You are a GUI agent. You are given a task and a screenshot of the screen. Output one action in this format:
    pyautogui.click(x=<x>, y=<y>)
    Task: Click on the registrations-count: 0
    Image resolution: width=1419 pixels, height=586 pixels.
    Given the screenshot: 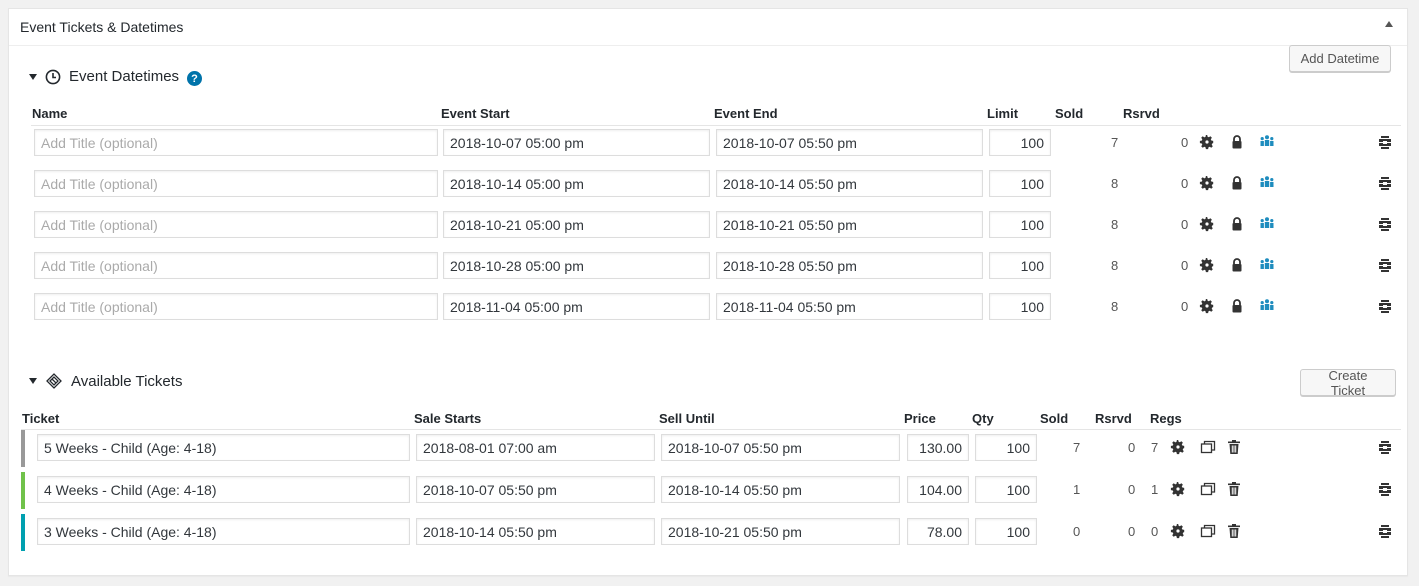 What is the action you would take?
    pyautogui.click(x=1155, y=531)
    